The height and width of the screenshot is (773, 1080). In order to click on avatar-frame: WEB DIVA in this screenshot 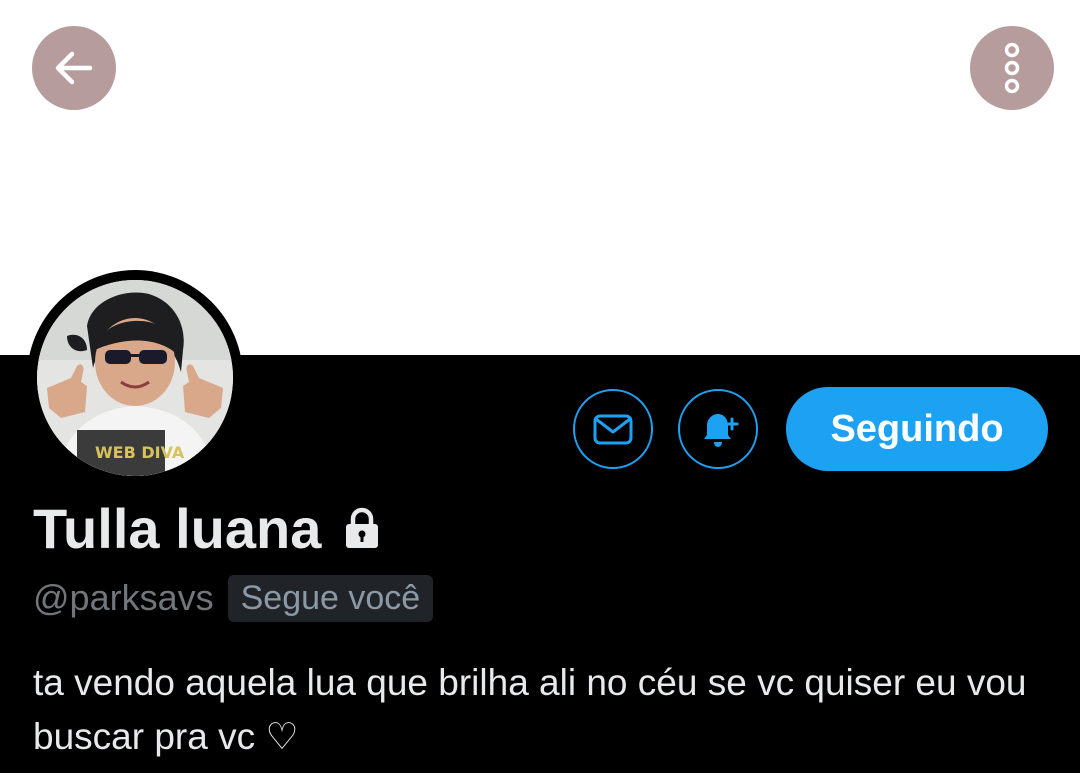, I will do `click(135, 378)`.